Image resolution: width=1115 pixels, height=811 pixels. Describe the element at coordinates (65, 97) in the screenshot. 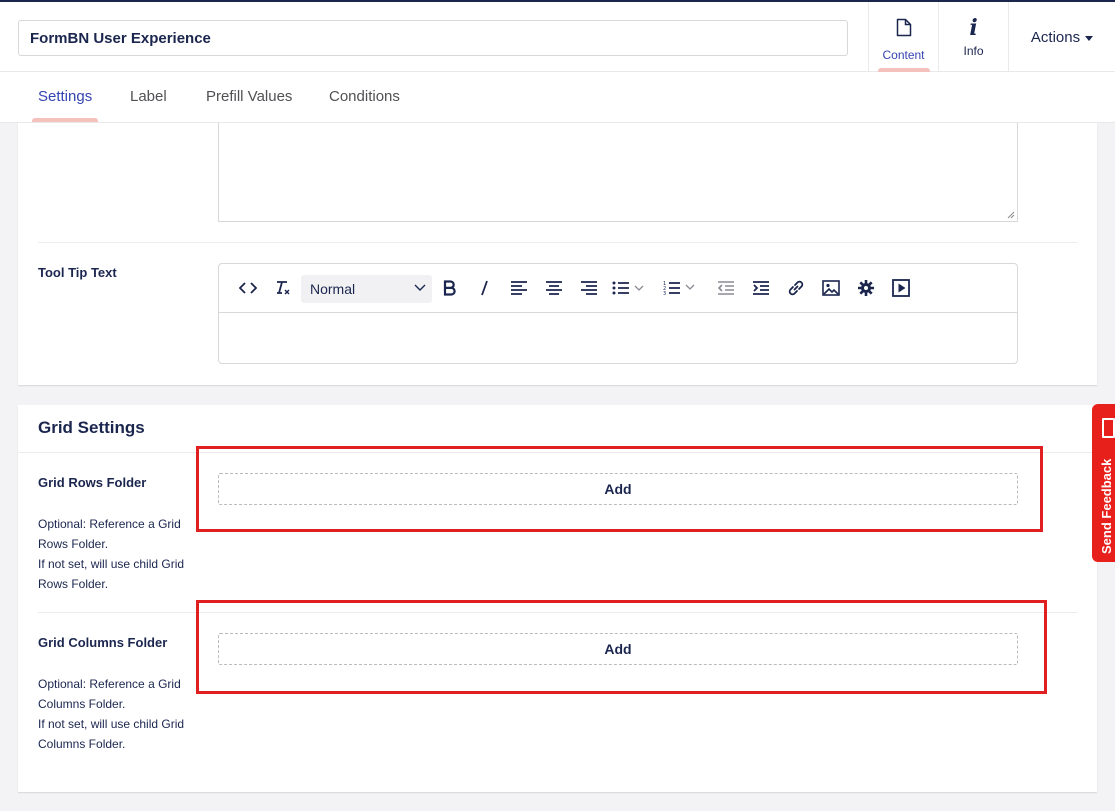

I see `tab-settings: Settings` at that location.